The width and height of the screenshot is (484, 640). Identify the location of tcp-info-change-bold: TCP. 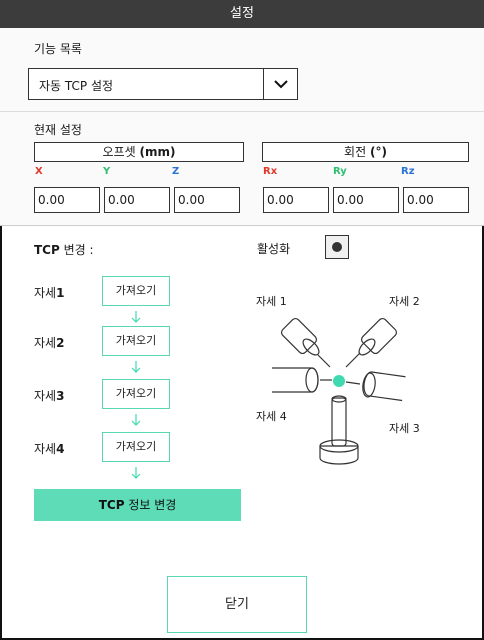
(111, 505).